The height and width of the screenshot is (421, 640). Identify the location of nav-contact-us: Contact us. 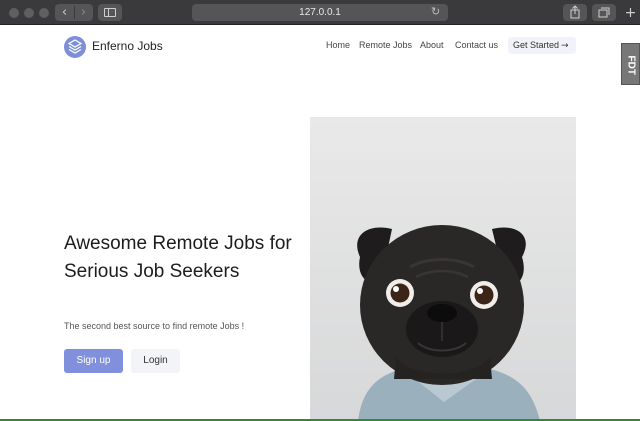
(476, 45).